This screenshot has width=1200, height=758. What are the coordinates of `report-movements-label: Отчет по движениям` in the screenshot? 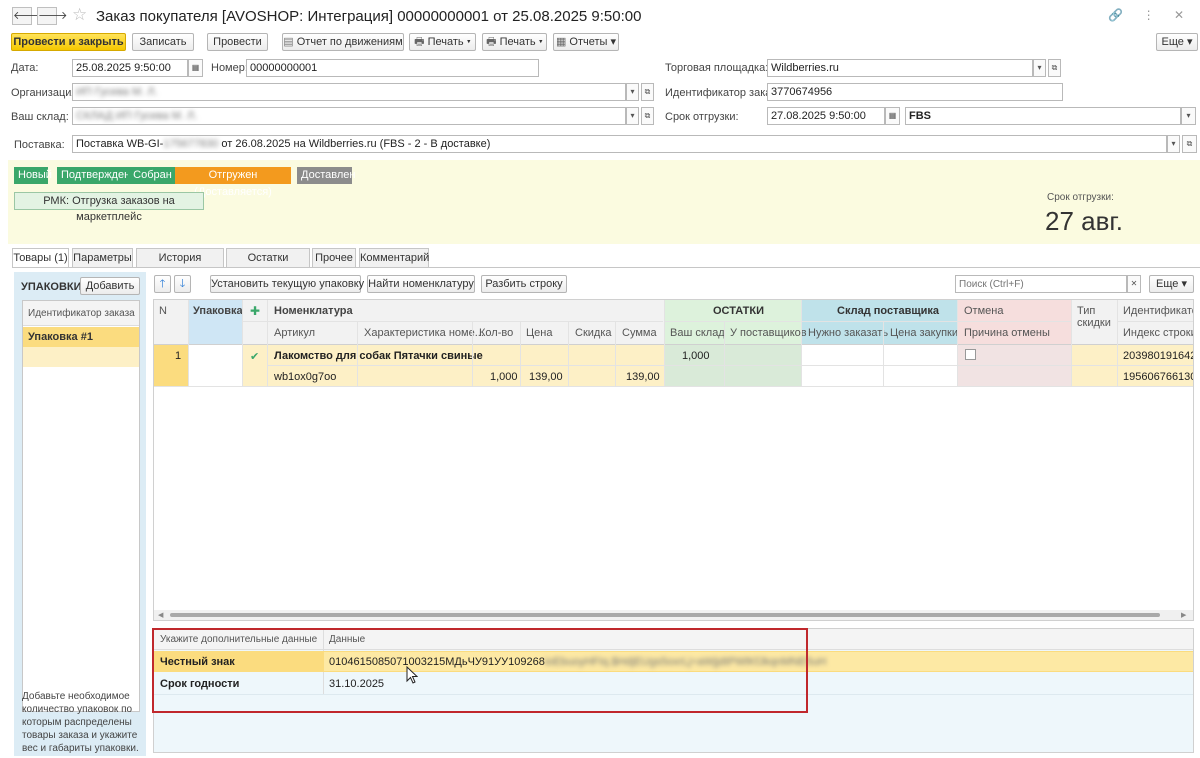 It's located at (349, 42).